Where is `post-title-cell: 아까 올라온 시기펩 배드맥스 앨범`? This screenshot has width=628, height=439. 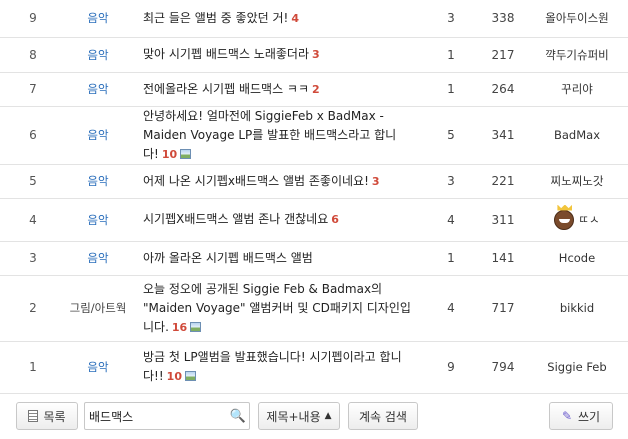
post-title-cell: 아까 올라온 시기펩 배드맥스 앨범 is located at coordinates (276, 258).